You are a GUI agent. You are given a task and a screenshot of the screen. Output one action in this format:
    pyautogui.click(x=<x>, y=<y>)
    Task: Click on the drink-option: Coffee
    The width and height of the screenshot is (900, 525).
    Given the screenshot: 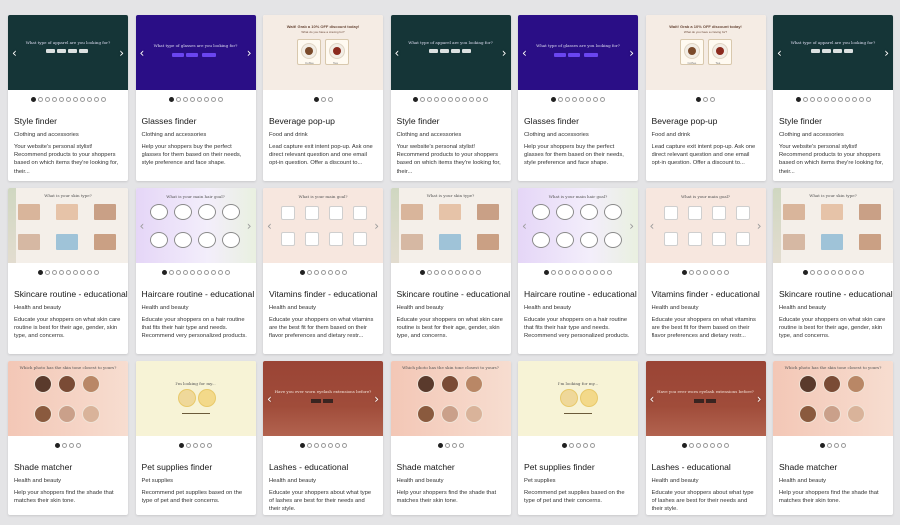 What is the action you would take?
    pyautogui.click(x=309, y=52)
    